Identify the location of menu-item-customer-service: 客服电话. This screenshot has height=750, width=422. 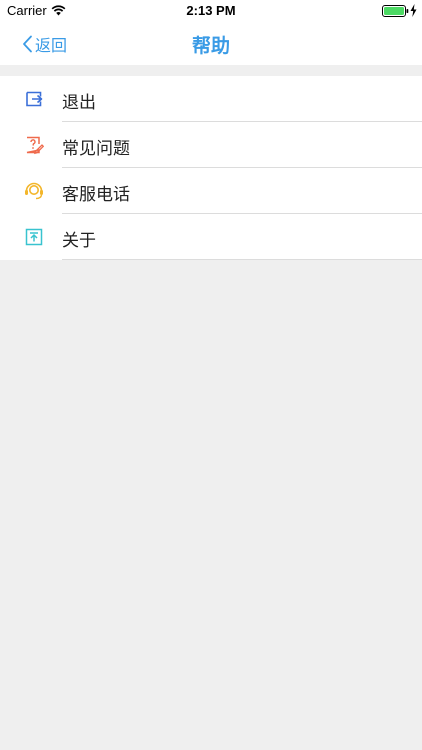
(211, 191).